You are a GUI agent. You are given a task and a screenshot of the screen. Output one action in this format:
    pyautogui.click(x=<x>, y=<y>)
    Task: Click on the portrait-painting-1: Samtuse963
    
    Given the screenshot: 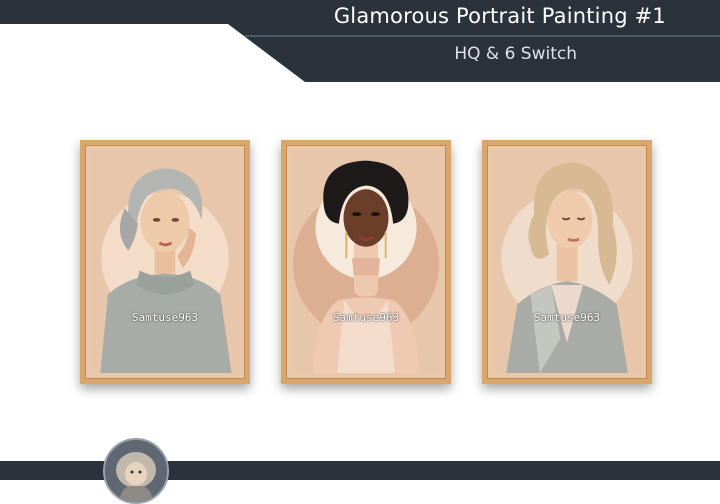 What is the action you would take?
    pyautogui.click(x=165, y=262)
    